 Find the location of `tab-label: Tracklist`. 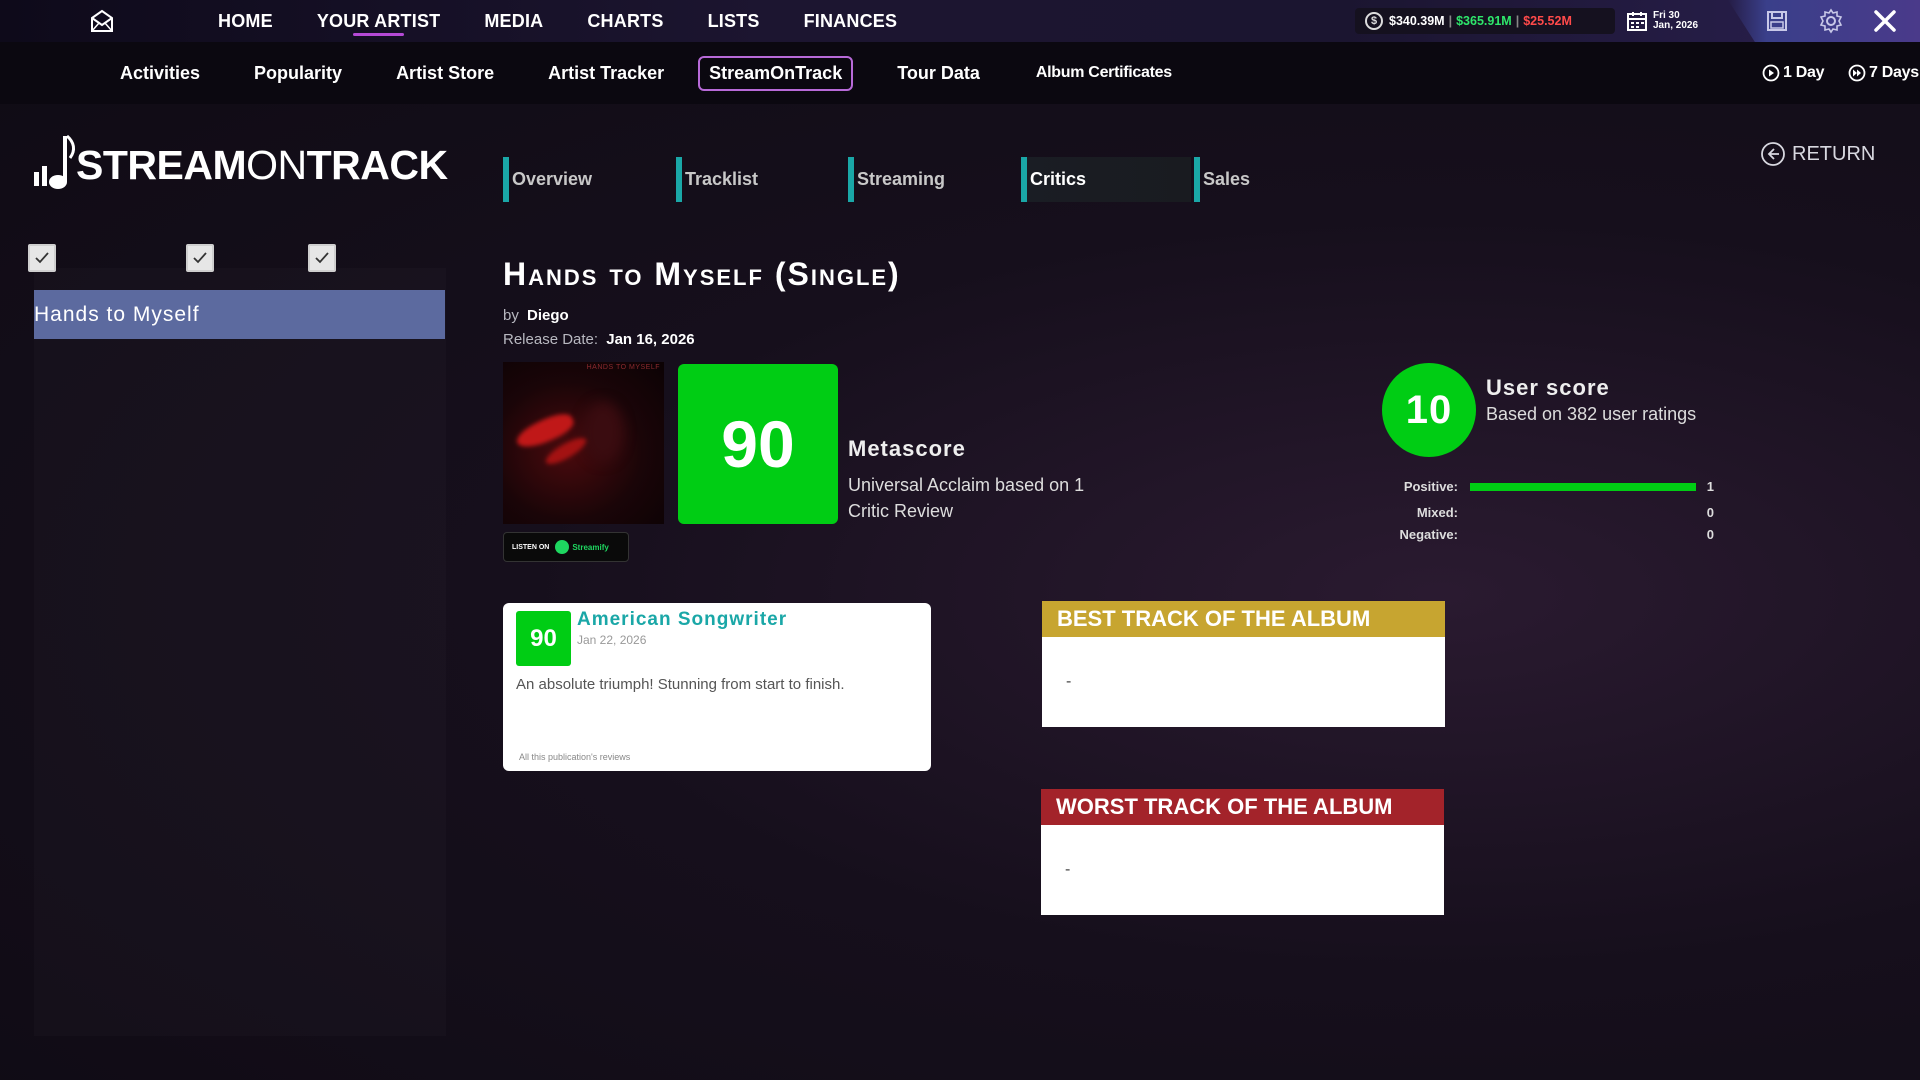

tab-label: Tracklist is located at coordinates (722, 179).